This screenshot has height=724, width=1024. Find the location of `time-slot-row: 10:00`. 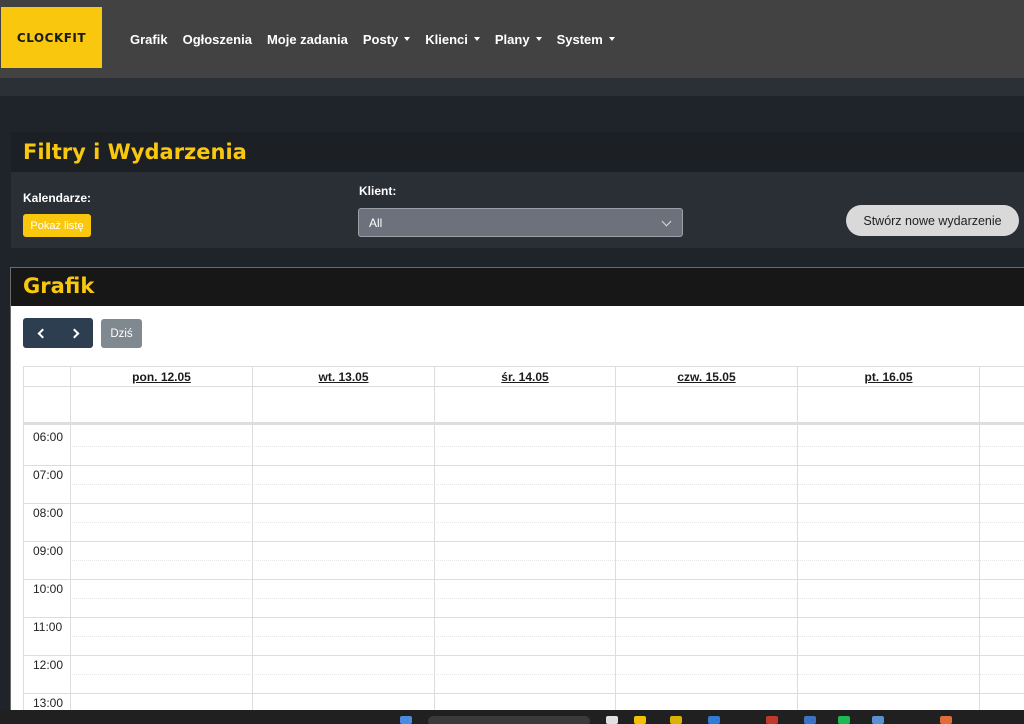

time-slot-row: 10:00 is located at coordinates (523, 599).